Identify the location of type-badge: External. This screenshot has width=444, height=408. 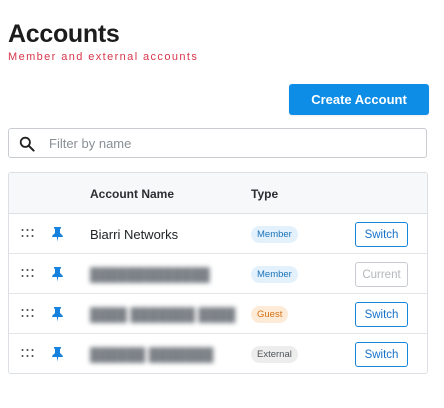
(274, 354).